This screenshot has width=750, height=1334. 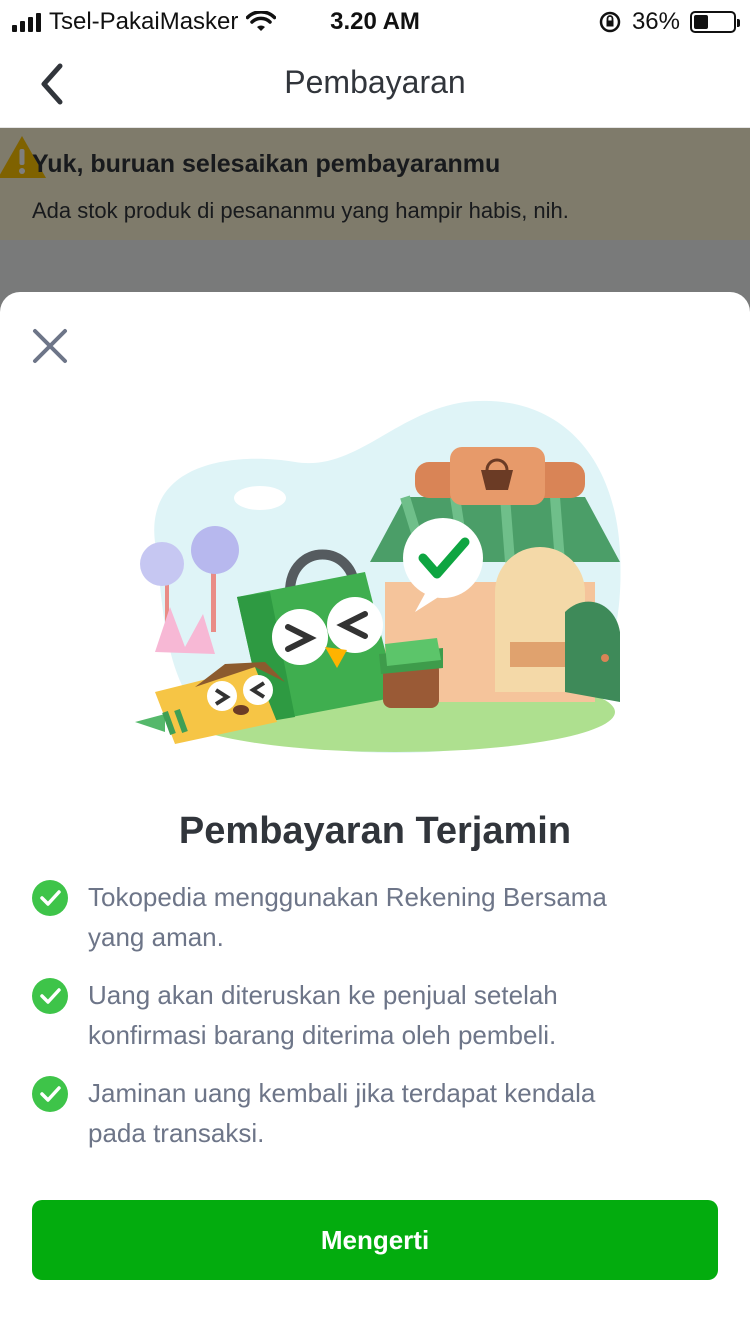 What do you see at coordinates (701, 22) in the screenshot?
I see `battery-fill` at bounding box center [701, 22].